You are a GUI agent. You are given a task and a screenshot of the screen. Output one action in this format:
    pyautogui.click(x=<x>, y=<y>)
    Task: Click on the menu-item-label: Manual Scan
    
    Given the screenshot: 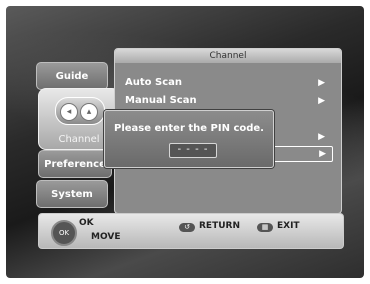 What is the action you would take?
    pyautogui.click(x=161, y=100)
    